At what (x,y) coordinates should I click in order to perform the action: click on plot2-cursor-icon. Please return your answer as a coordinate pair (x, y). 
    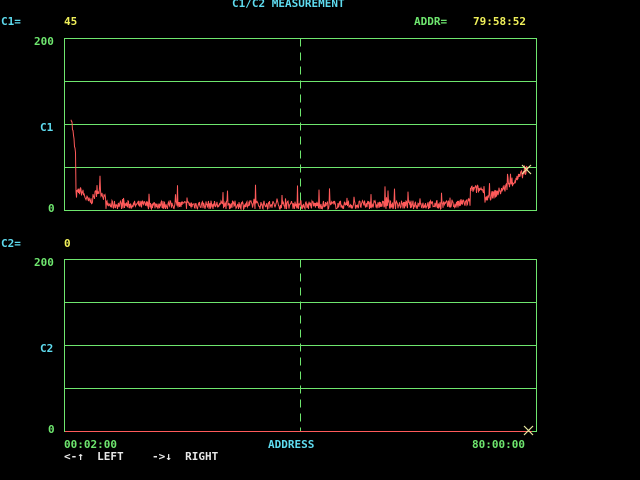
    Looking at the image, I should click on (528, 430).